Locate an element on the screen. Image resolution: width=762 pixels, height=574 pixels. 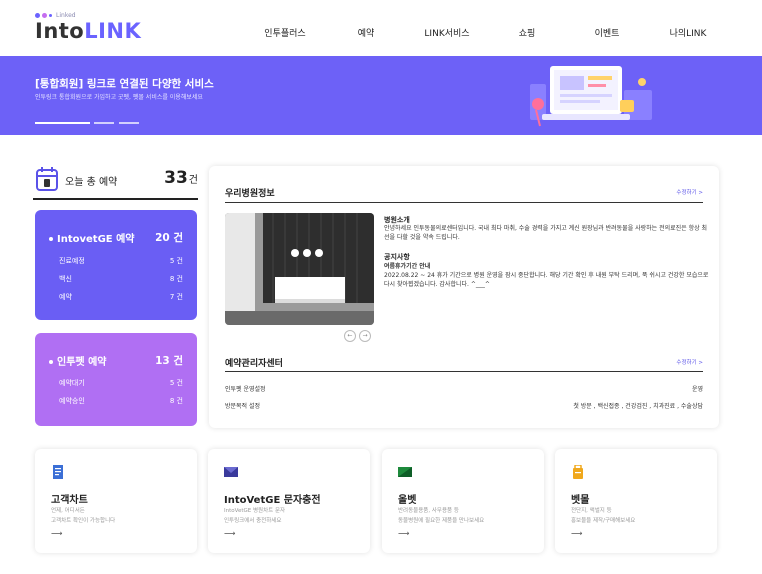
card-title: 벳몰 is located at coordinates (580, 500).